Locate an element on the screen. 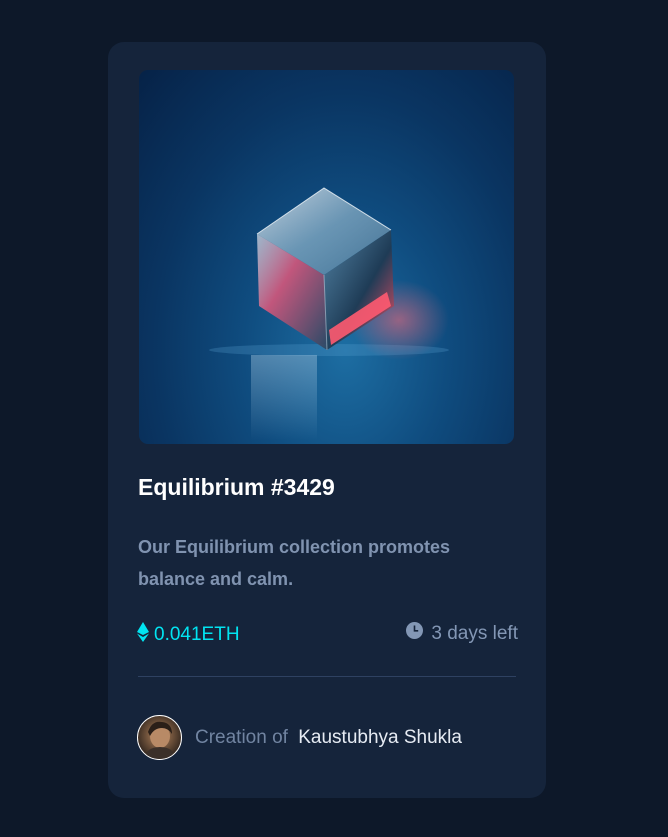 The height and width of the screenshot is (837, 668). creator-info: Creation of Kaustubhya Shukla is located at coordinates (328, 738).